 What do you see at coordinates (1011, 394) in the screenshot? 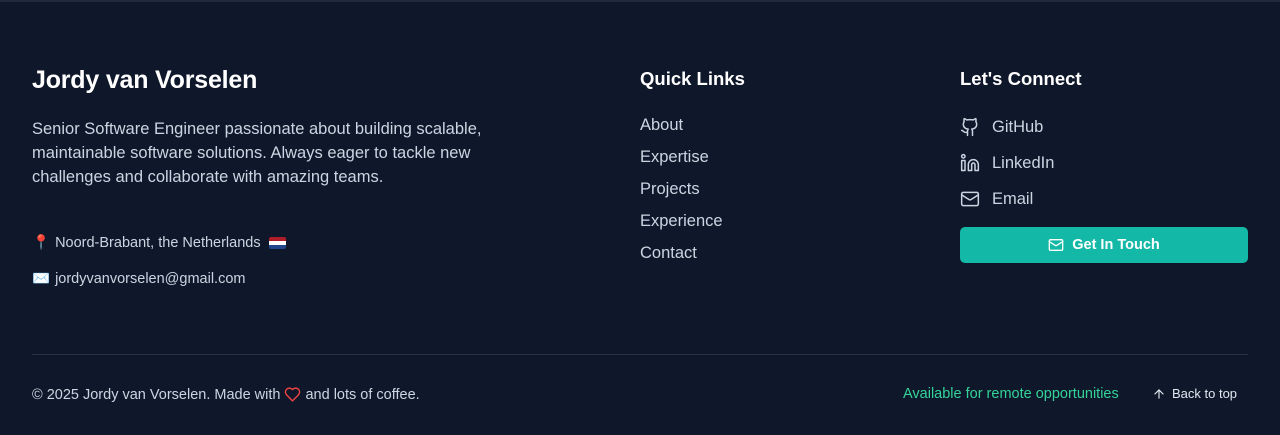
I see `availability-status: Available for remote opportunities` at bounding box center [1011, 394].